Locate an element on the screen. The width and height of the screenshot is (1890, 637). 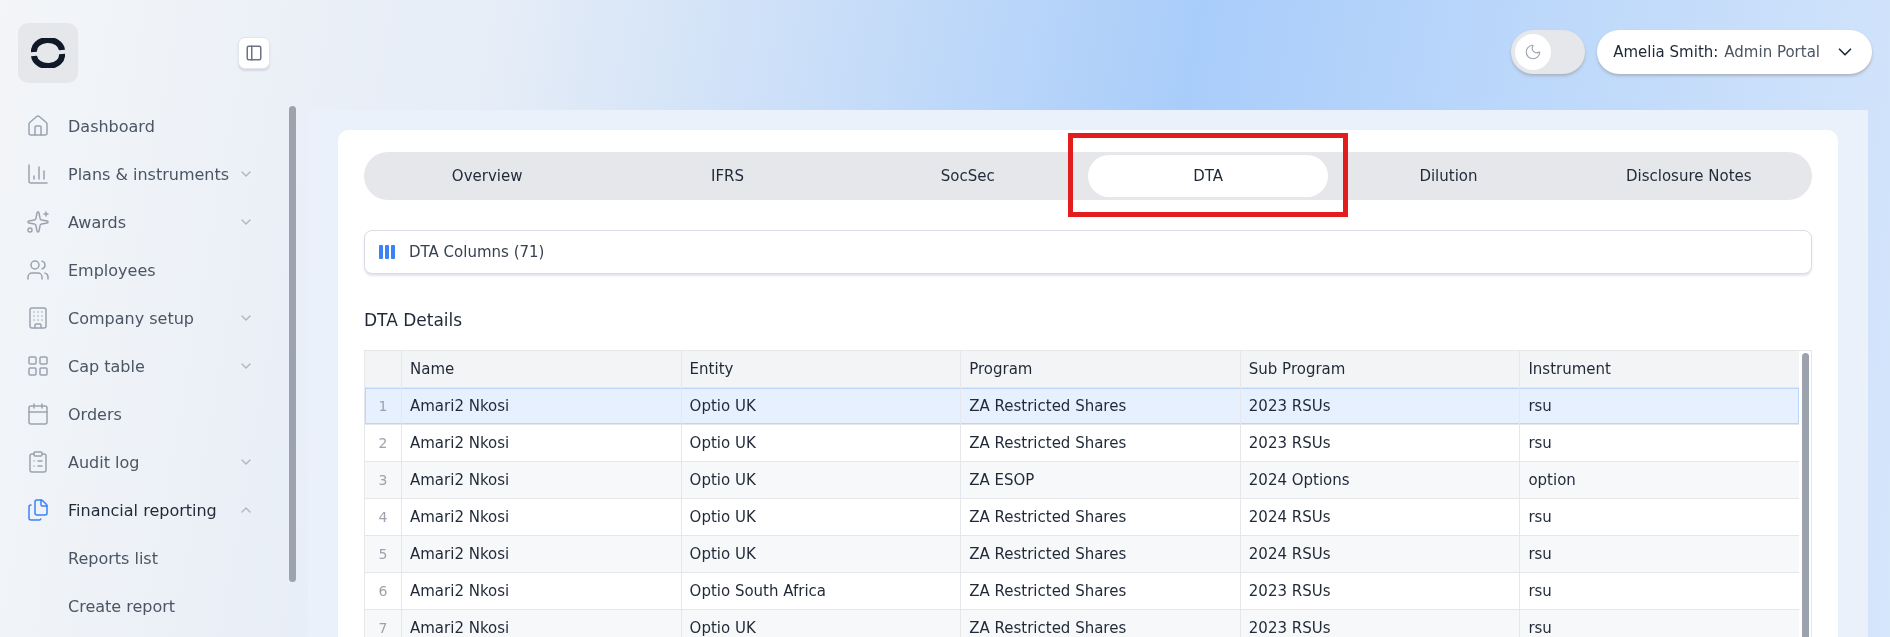
row-number: 5 is located at coordinates (383, 554).